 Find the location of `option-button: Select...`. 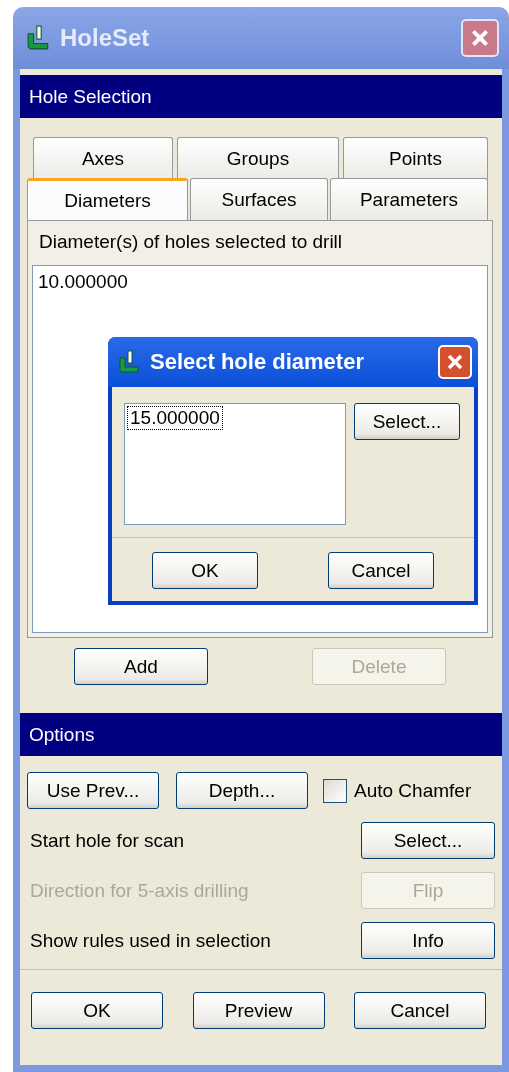

option-button: Select... is located at coordinates (428, 840).